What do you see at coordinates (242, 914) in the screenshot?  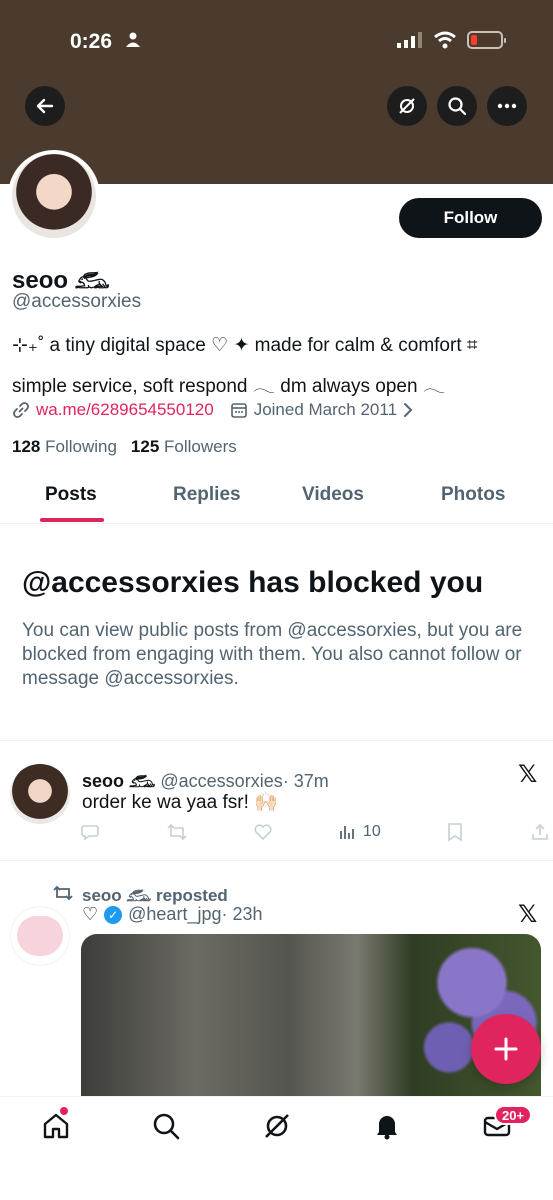 I see `post-time: · 23h` at bounding box center [242, 914].